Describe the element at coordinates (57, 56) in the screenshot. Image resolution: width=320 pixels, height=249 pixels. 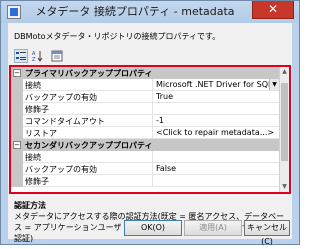
I see `property-pages-icon` at that location.